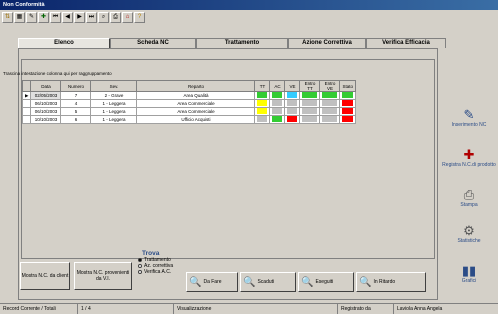 The height and width of the screenshot is (314, 498). Describe the element at coordinates (114, 86) in the screenshot. I see `col-sev: Sev.` at that location.